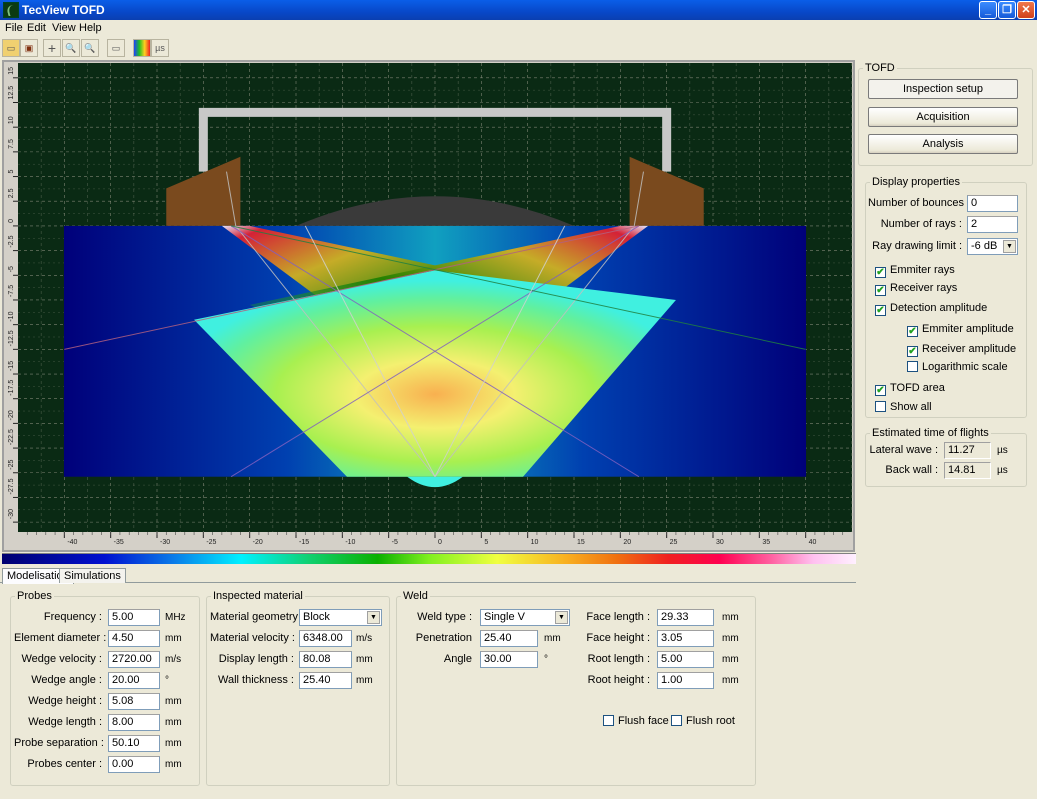 This screenshot has width=1037, height=799. What do you see at coordinates (134, 701) in the screenshot?
I see `wedge-height-input: 5.08` at bounding box center [134, 701].